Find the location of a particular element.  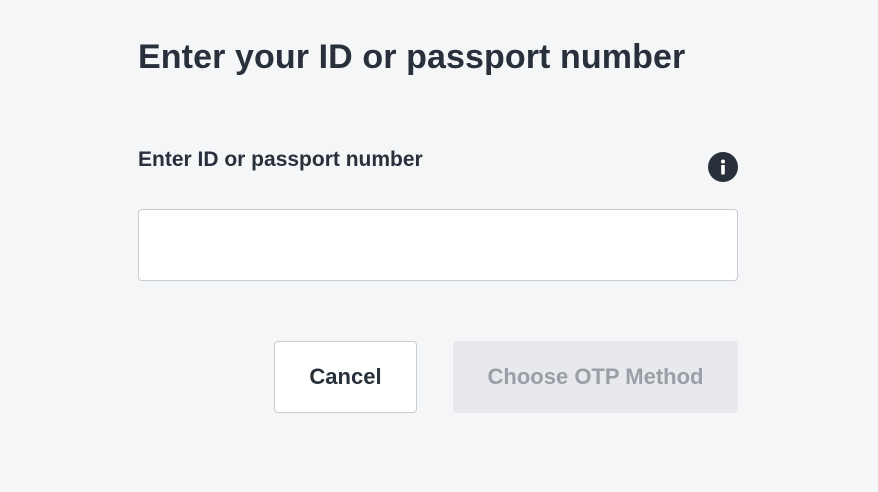

info-icon is located at coordinates (723, 167).